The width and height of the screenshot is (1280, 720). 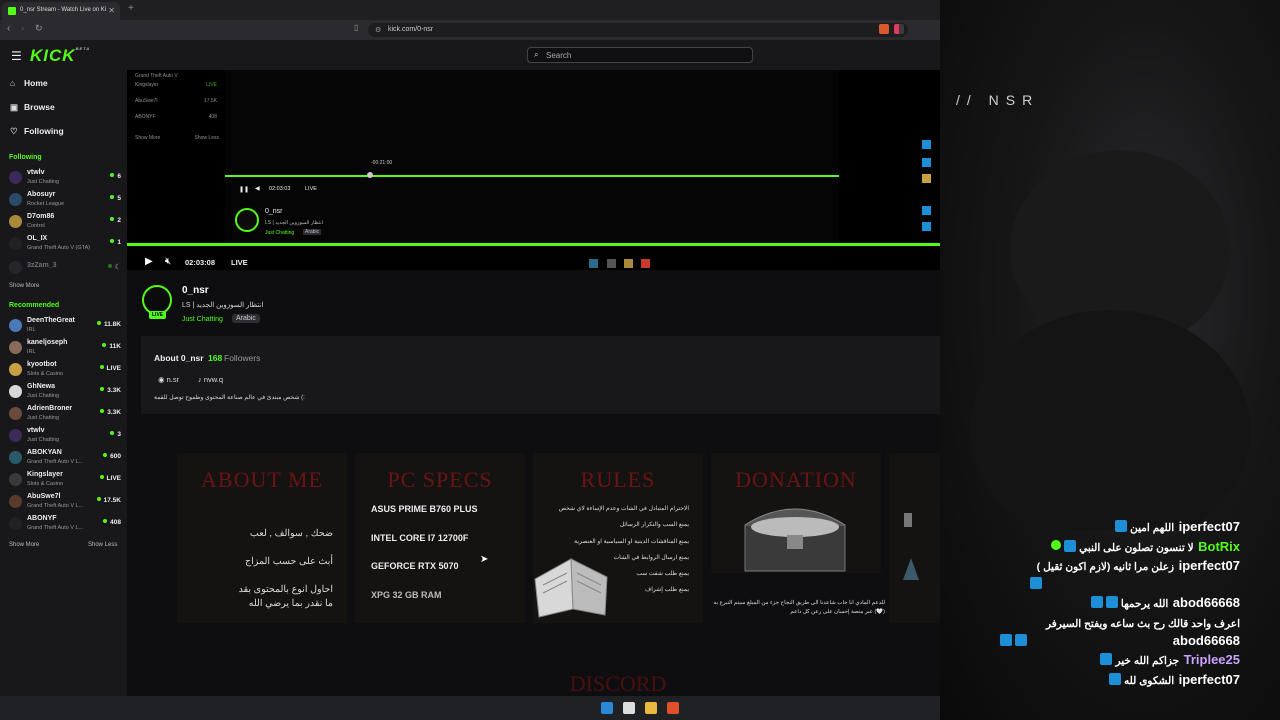 I want to click on search-input: ⌕ Search, so click(x=640, y=55).